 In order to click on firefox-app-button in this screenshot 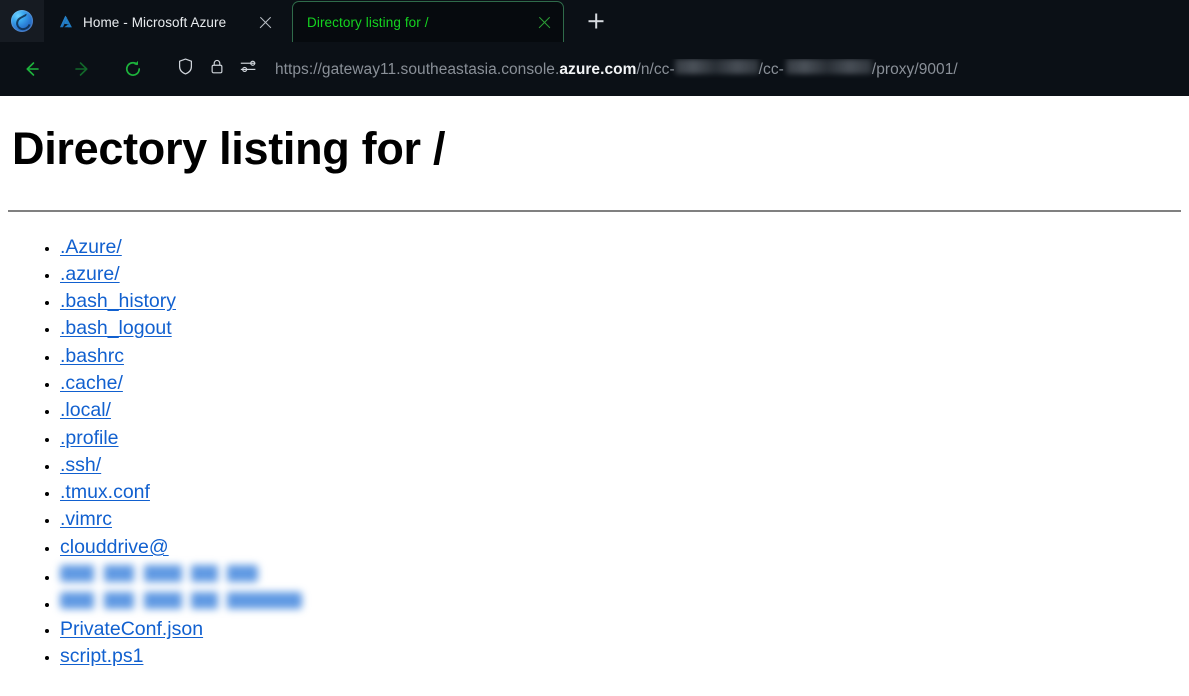, I will do `click(22, 21)`.